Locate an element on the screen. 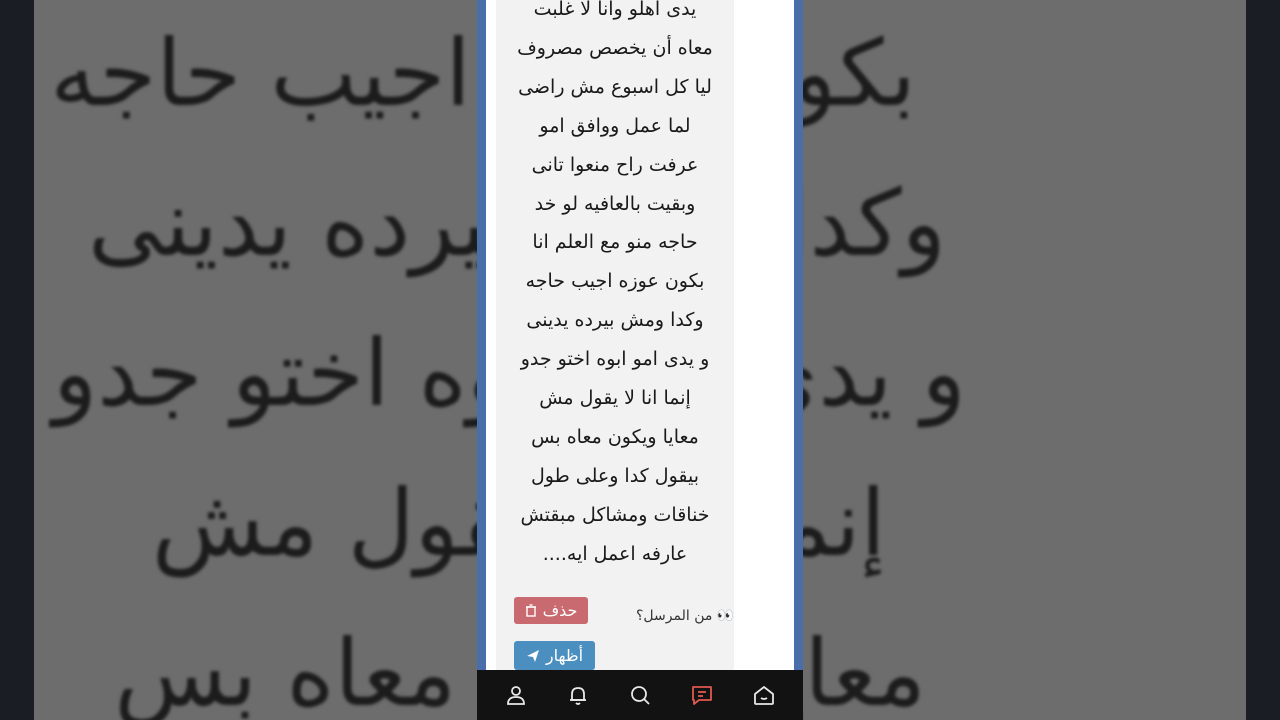 The image size is (1280, 720). trash-icon is located at coordinates (530, 610).